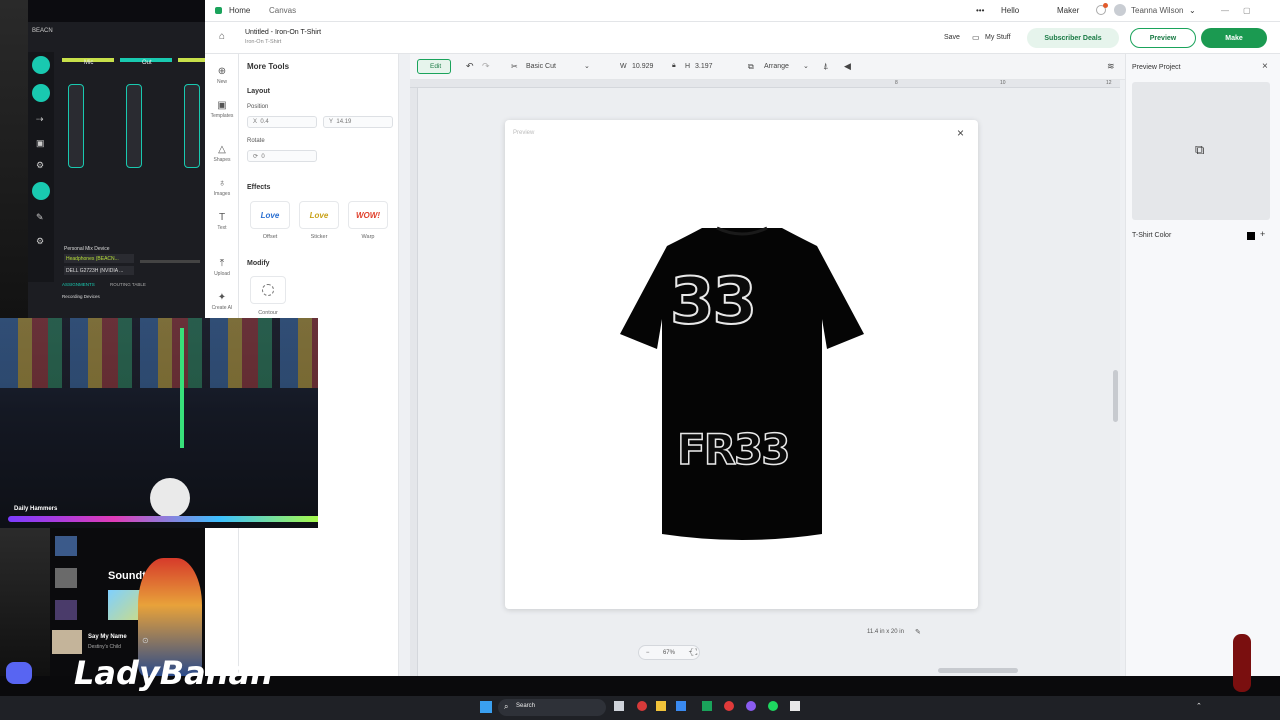 Image resolution: width=1280 pixels, height=720 pixels. Describe the element at coordinates (729, 706) in the screenshot. I see `app-icon-red` at that location.